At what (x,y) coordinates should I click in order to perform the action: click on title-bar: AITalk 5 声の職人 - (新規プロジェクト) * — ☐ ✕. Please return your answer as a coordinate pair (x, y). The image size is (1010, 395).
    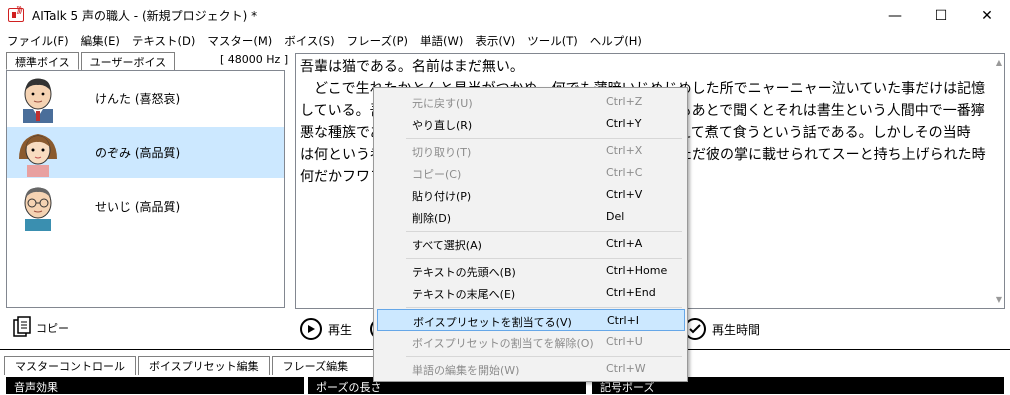
    Looking at the image, I should click on (505, 15).